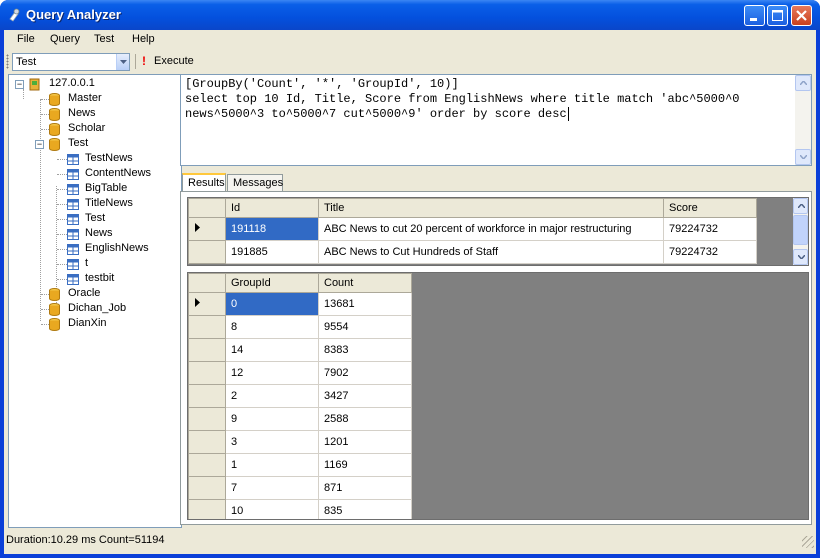 This screenshot has height=558, width=820. Describe the element at coordinates (94, 159) in the screenshot. I see `tree-item-table: TestNews` at that location.